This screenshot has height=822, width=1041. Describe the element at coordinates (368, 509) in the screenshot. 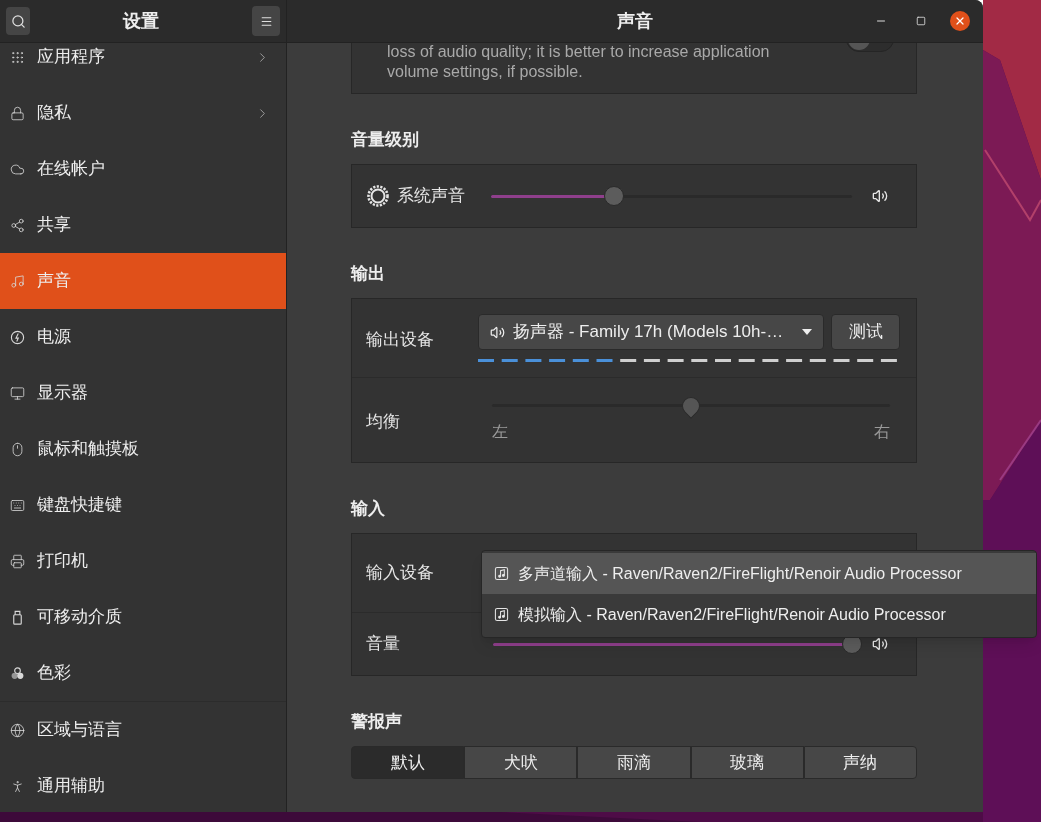

I see `section-heading: 输入` at that location.